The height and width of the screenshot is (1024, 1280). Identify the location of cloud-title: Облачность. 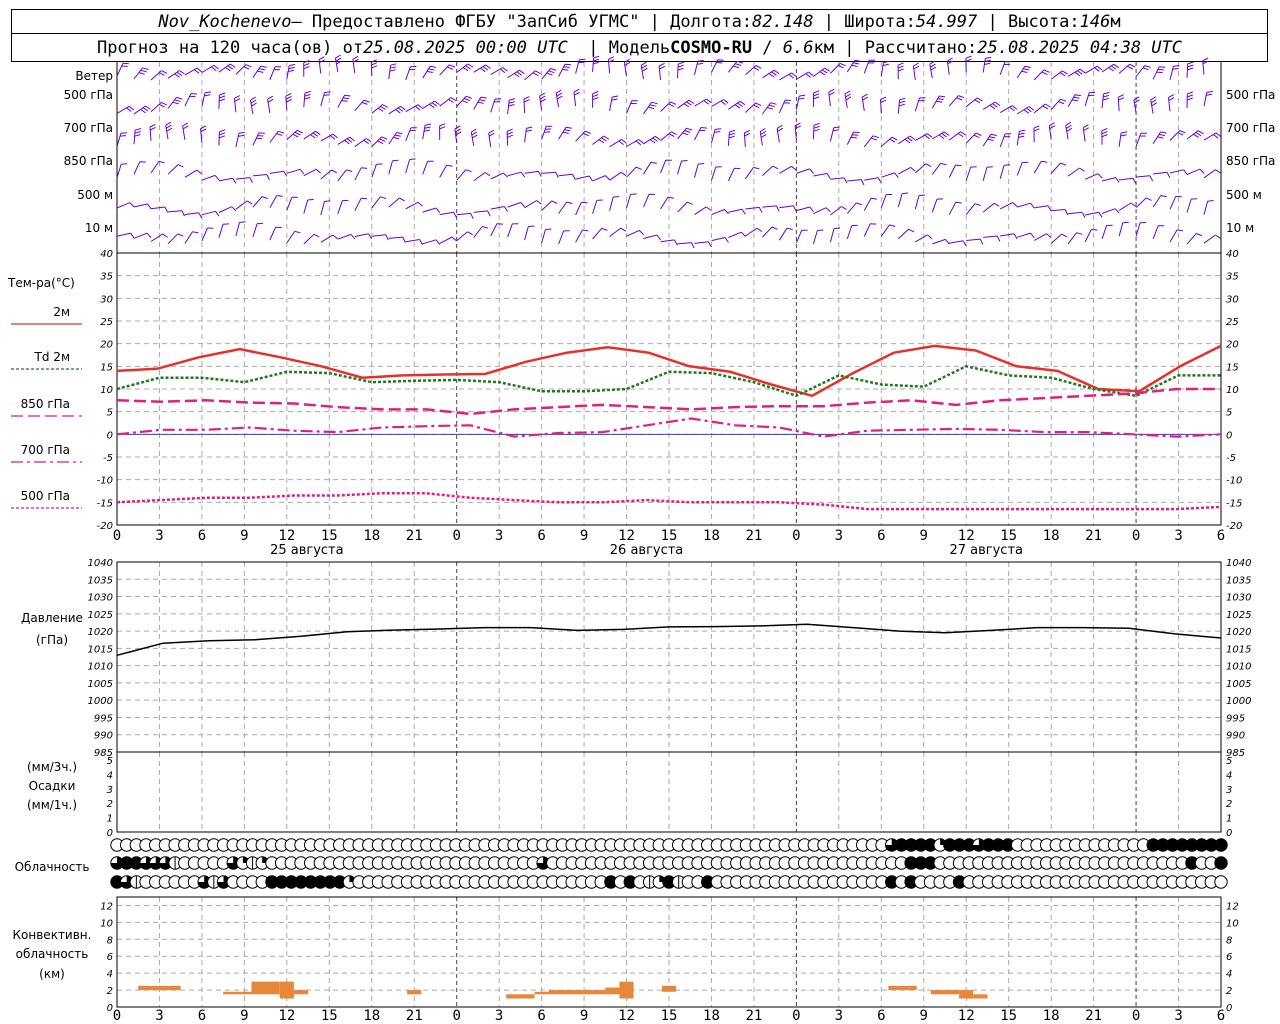
(52, 867).